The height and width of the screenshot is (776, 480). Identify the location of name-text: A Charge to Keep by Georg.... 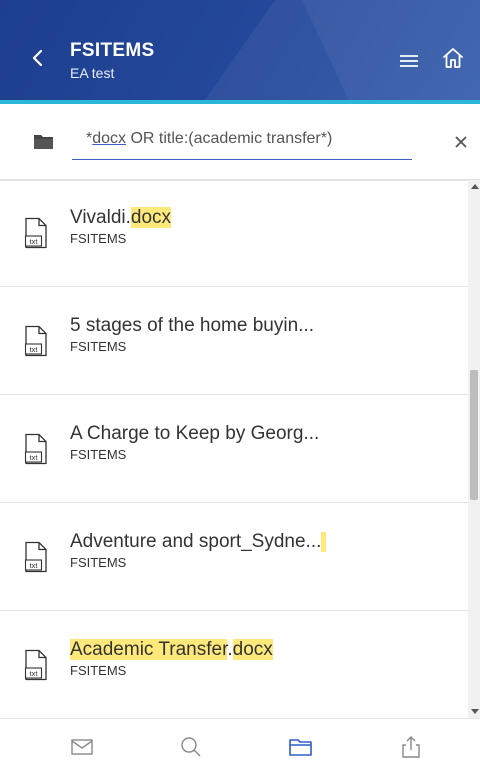
(195, 433).